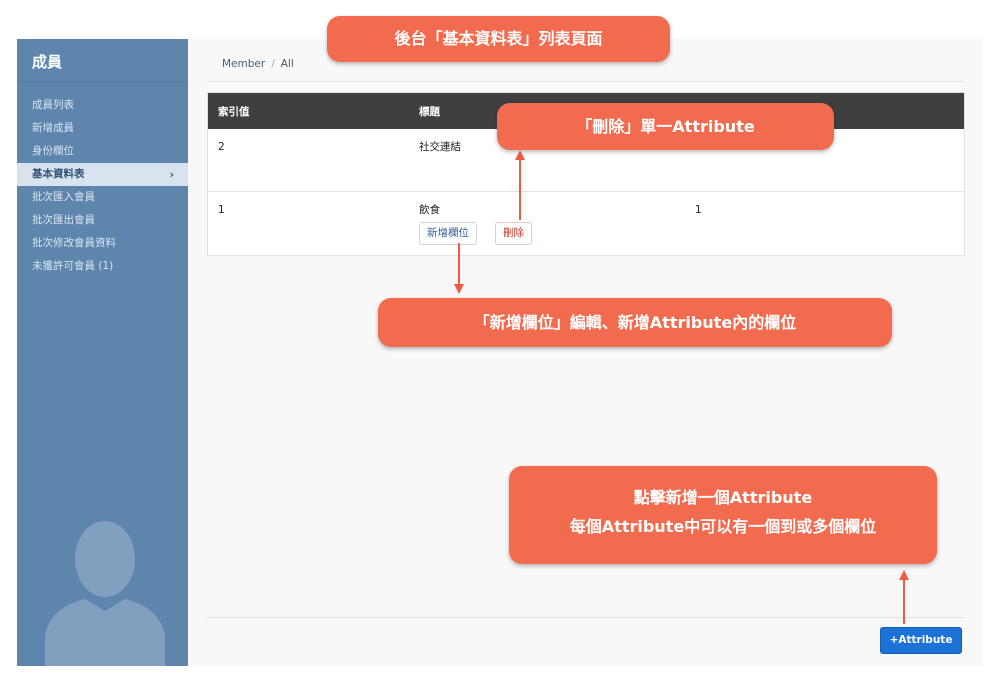  Describe the element at coordinates (586, 223) in the screenshot. I see `table-row: 1 飲食 1 新增欄位 刪除` at that location.